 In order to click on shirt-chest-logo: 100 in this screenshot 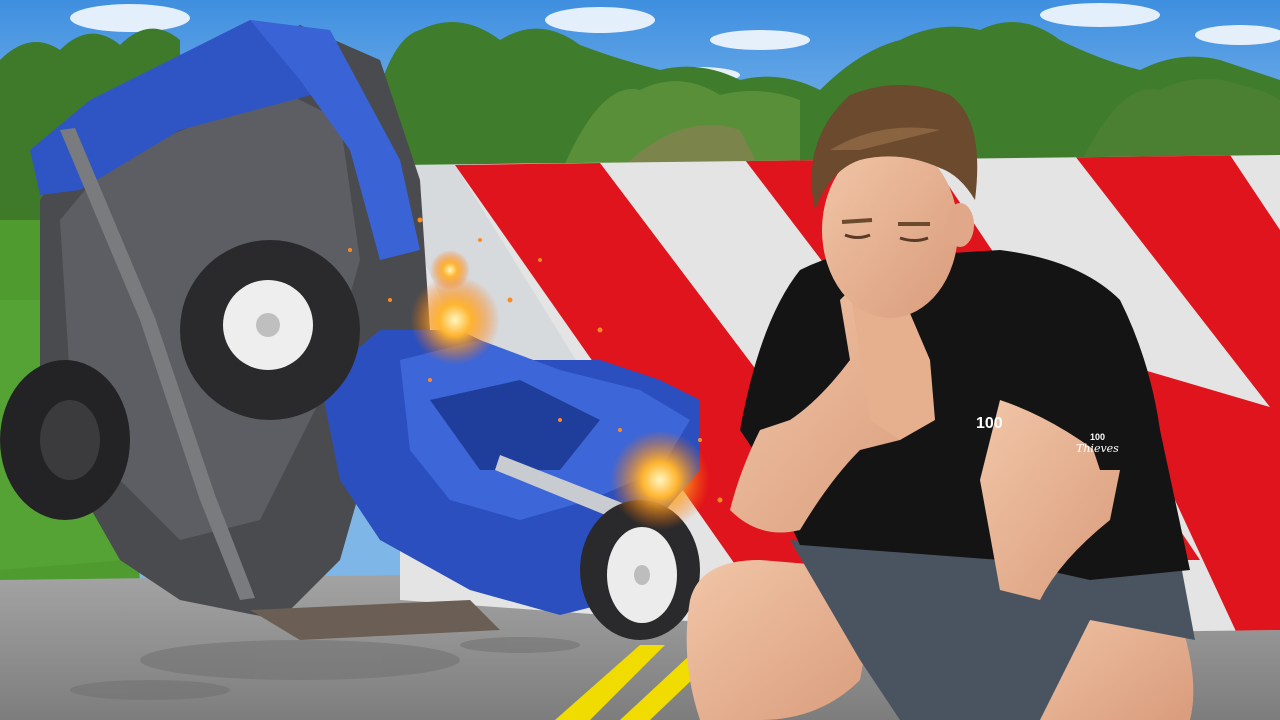, I will do `click(989, 423)`.